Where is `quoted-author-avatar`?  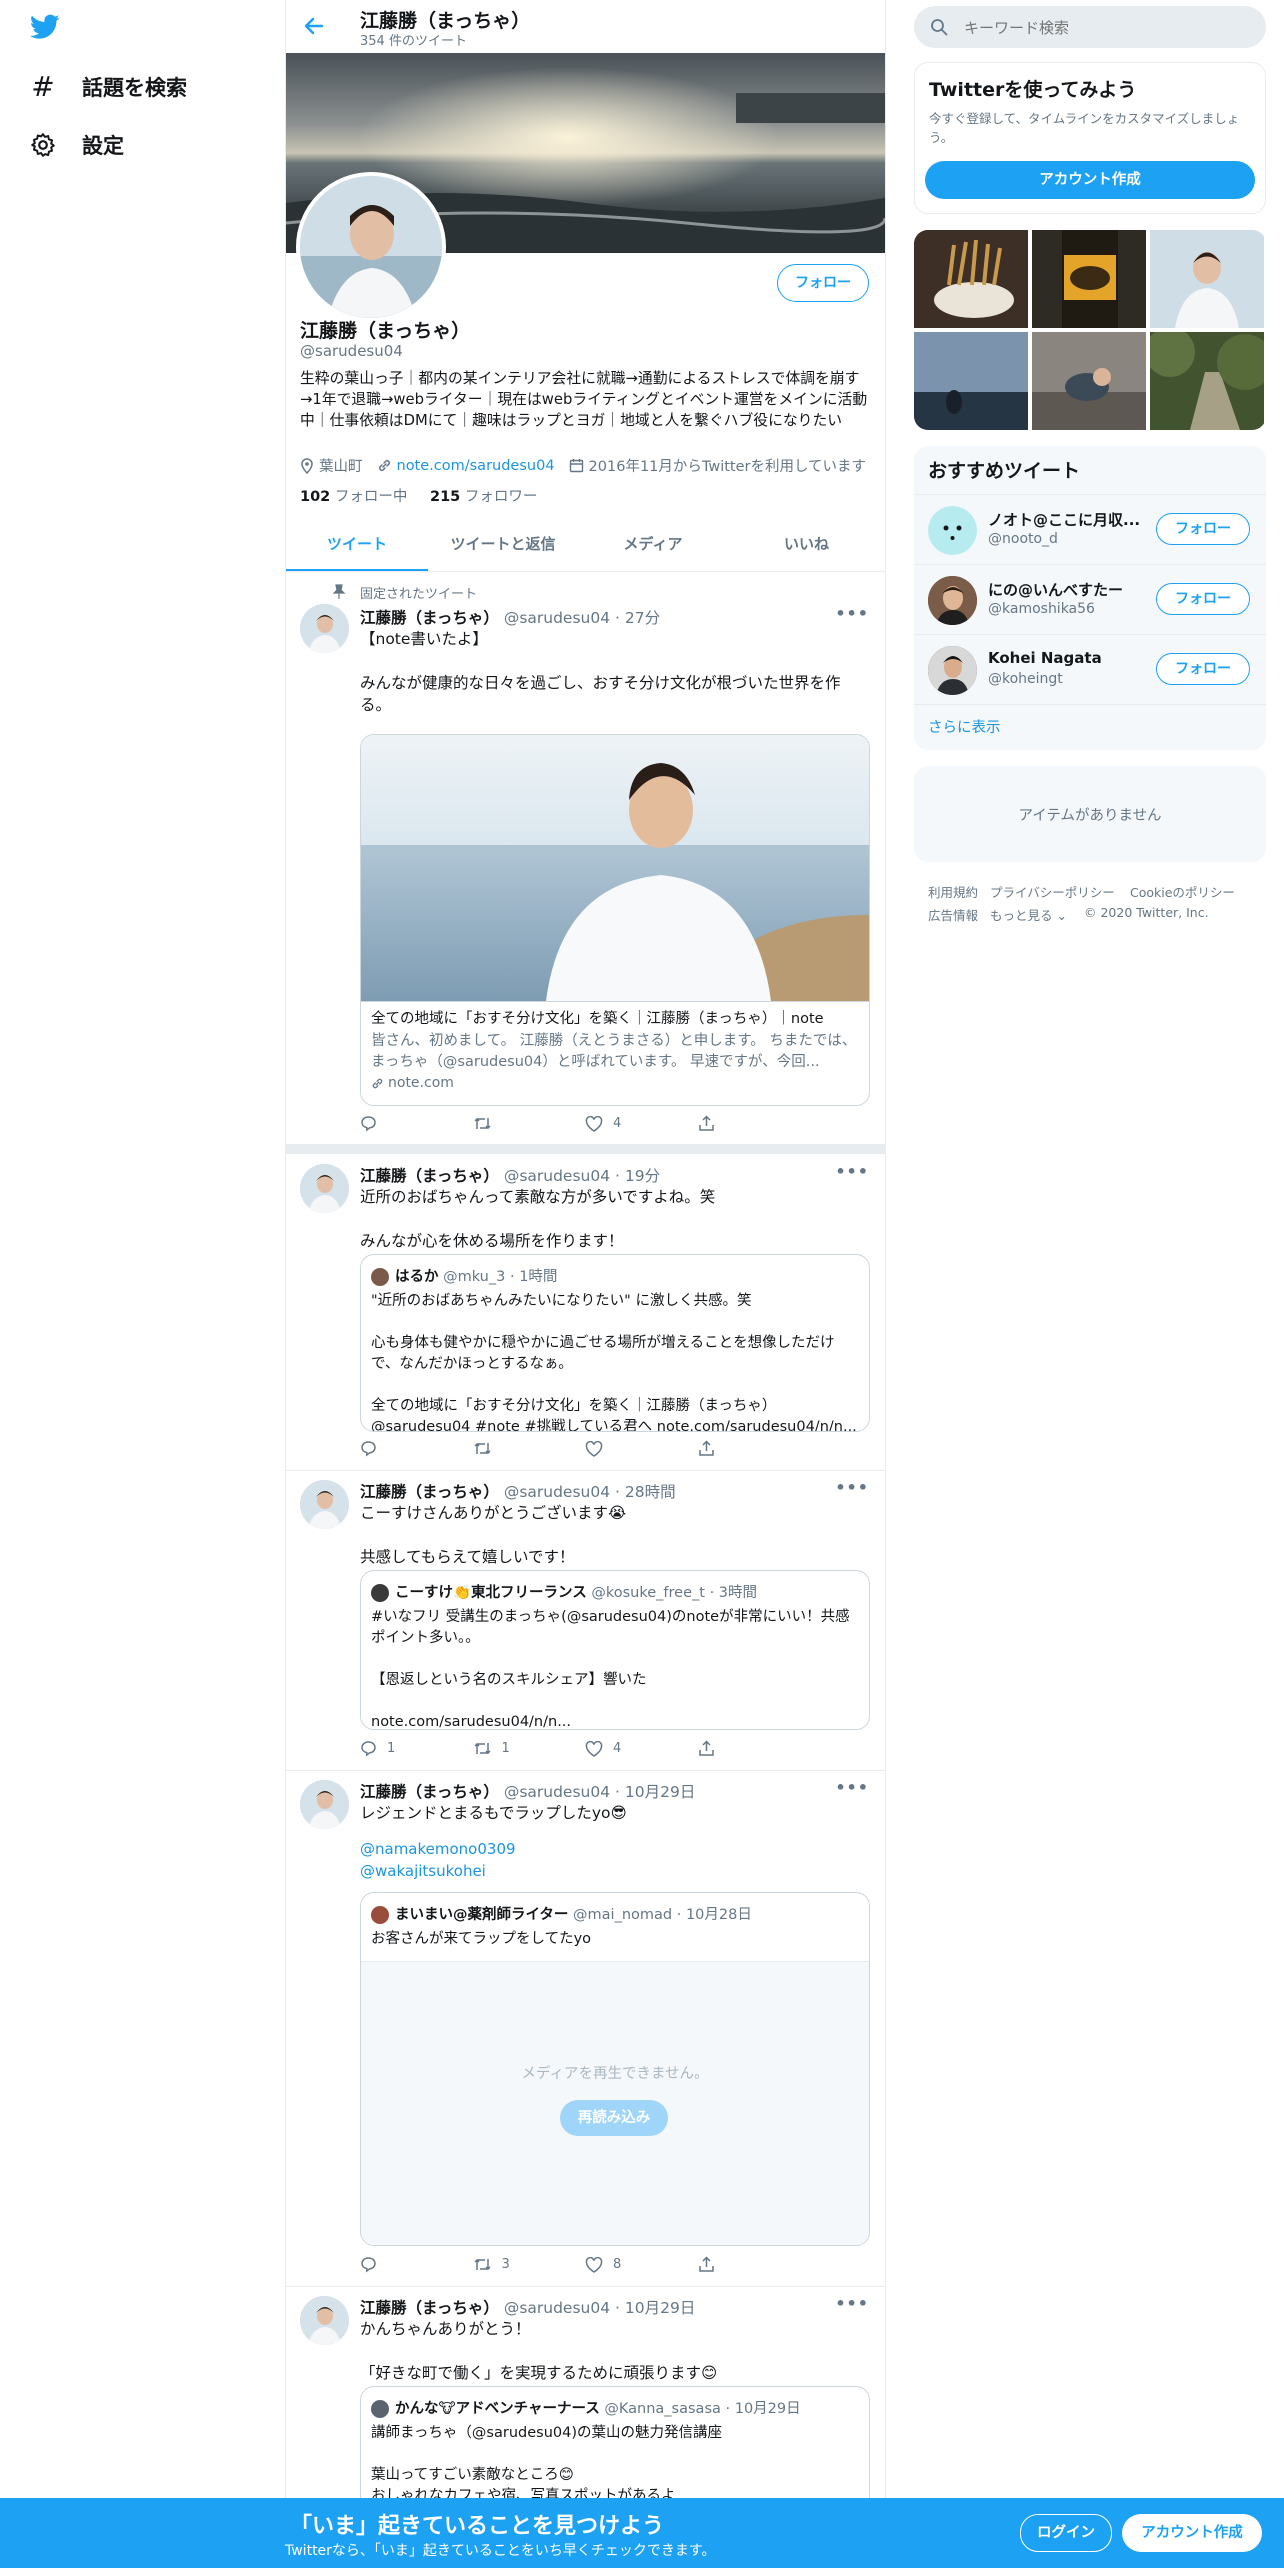 quoted-author-avatar is located at coordinates (380, 1593).